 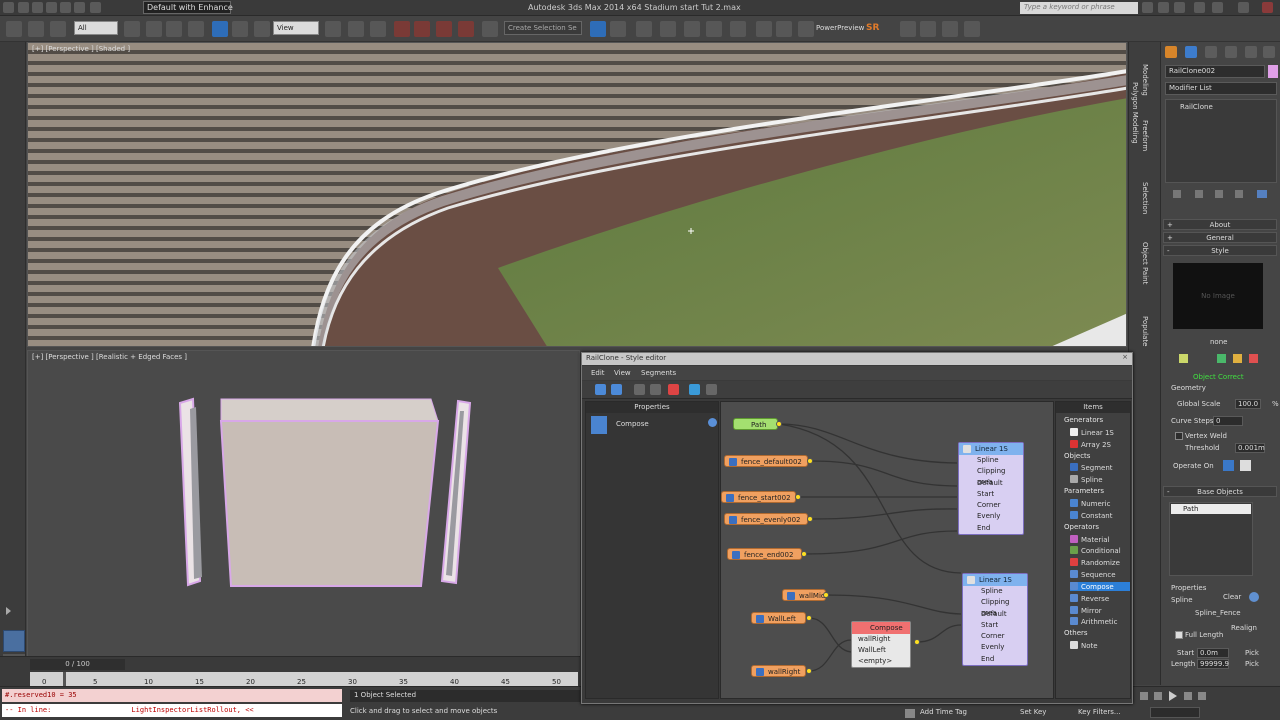 I want to click on select-manipulate-icon, so click(x=356, y=29).